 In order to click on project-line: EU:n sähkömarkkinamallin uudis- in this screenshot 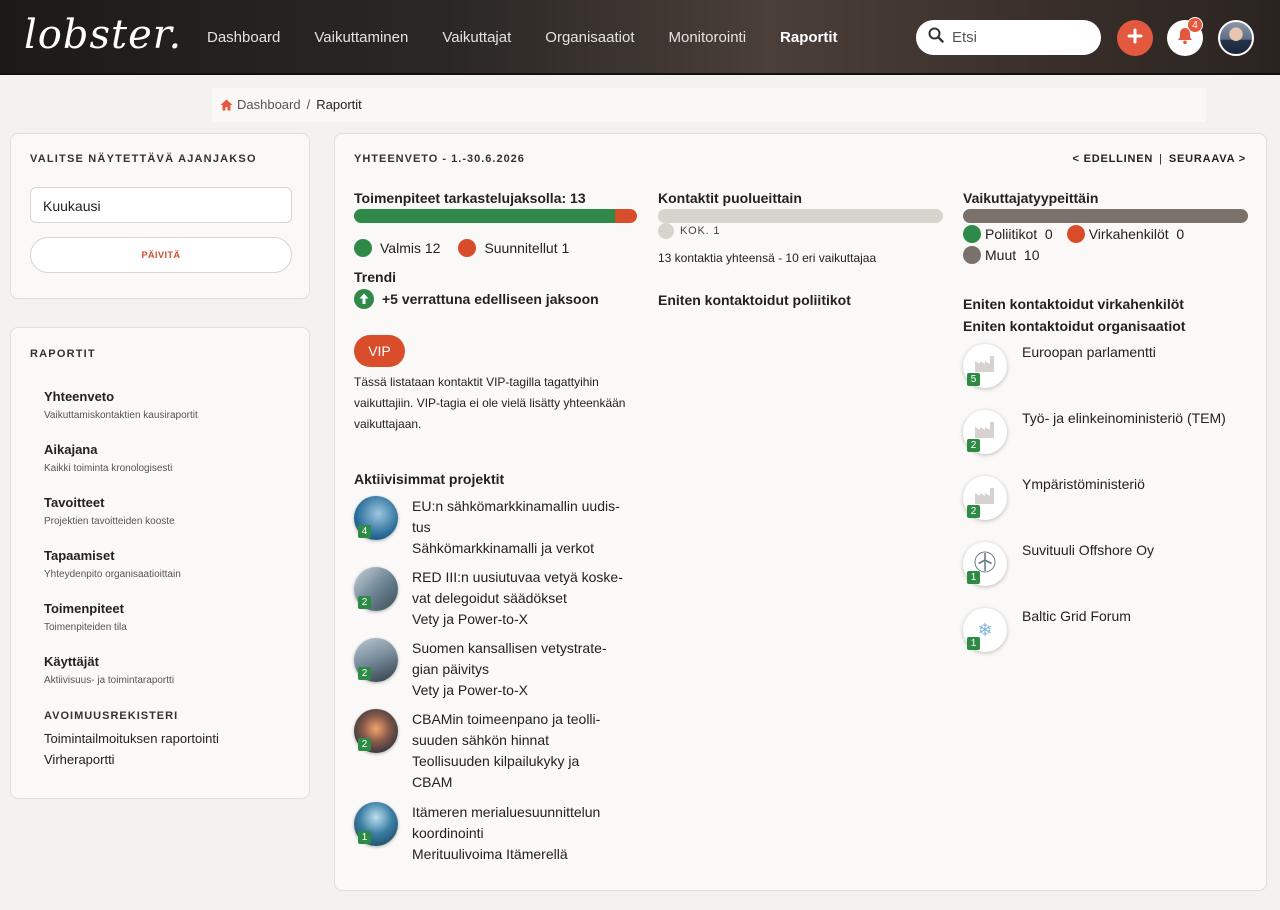, I will do `click(516, 506)`.